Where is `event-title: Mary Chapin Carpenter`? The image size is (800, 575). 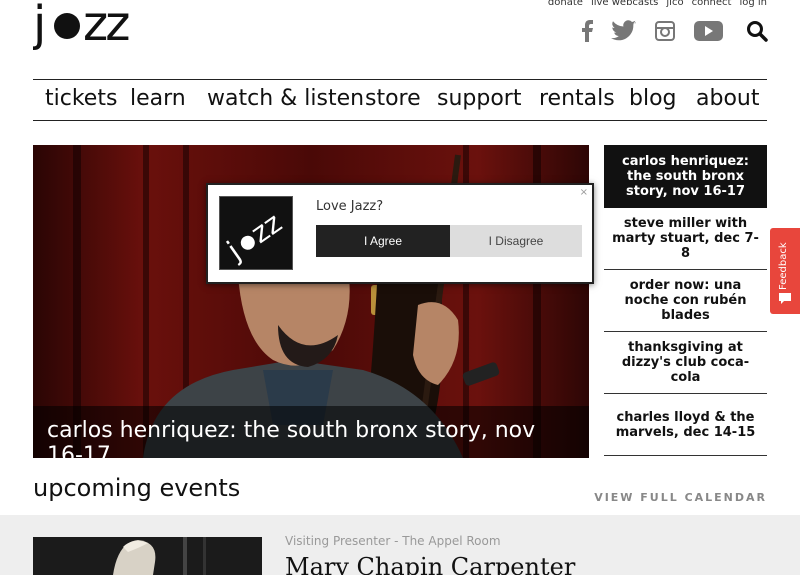 event-title: Mary Chapin Carpenter is located at coordinates (430, 564).